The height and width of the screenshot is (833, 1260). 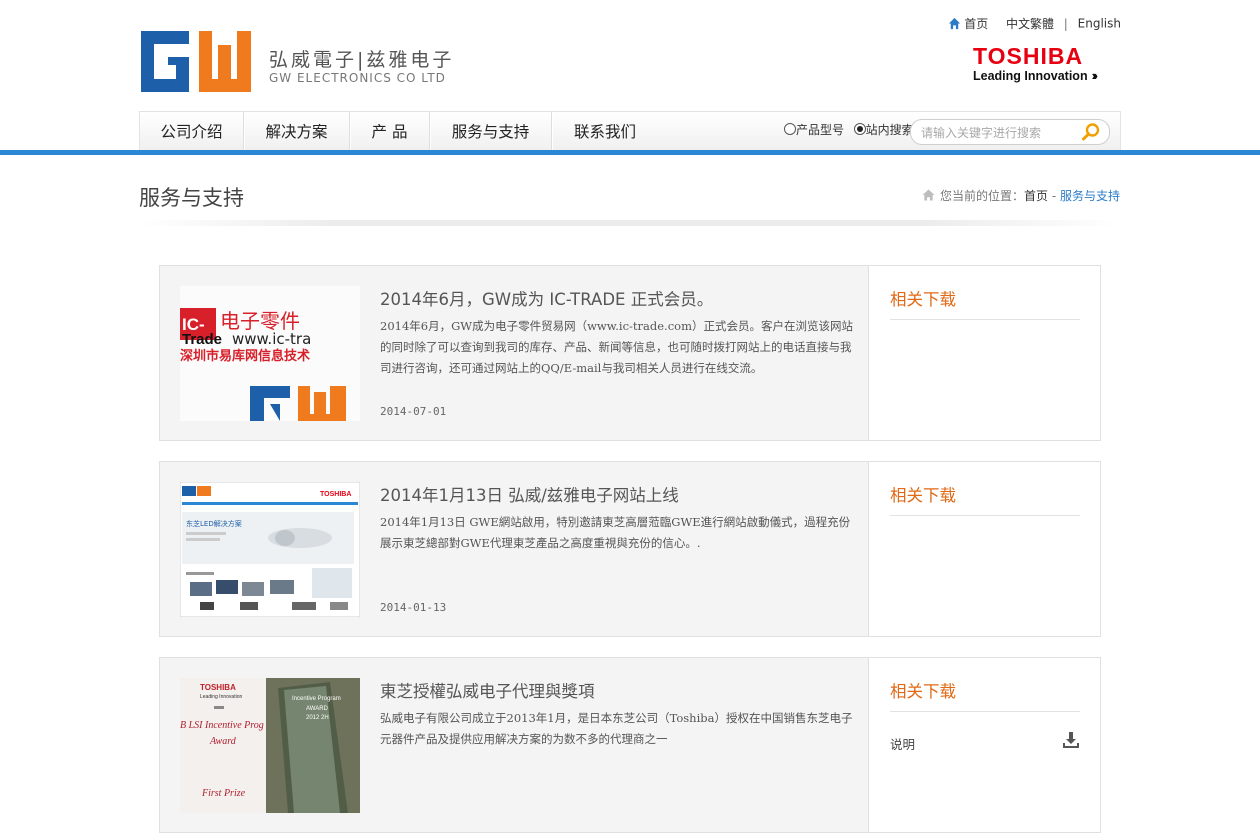 I want to click on breadcrumb: 您当前的位置：首页 - 服务与支持, so click(x=1021, y=195).